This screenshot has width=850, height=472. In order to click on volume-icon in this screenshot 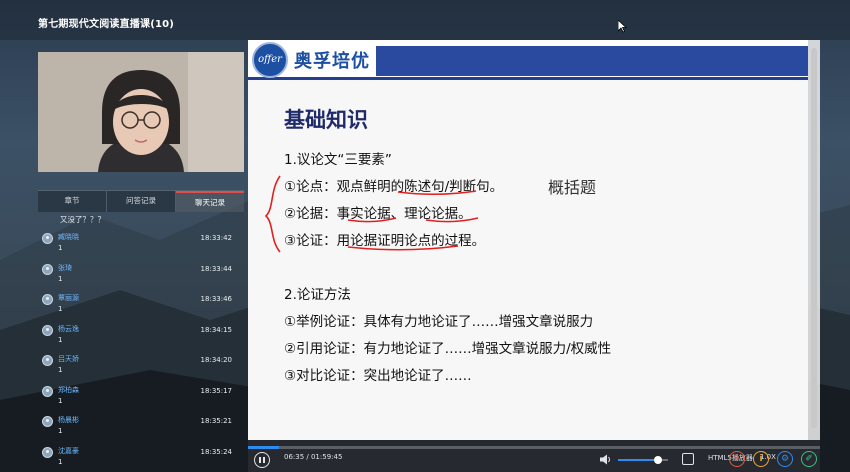, I will do `click(606, 459)`.